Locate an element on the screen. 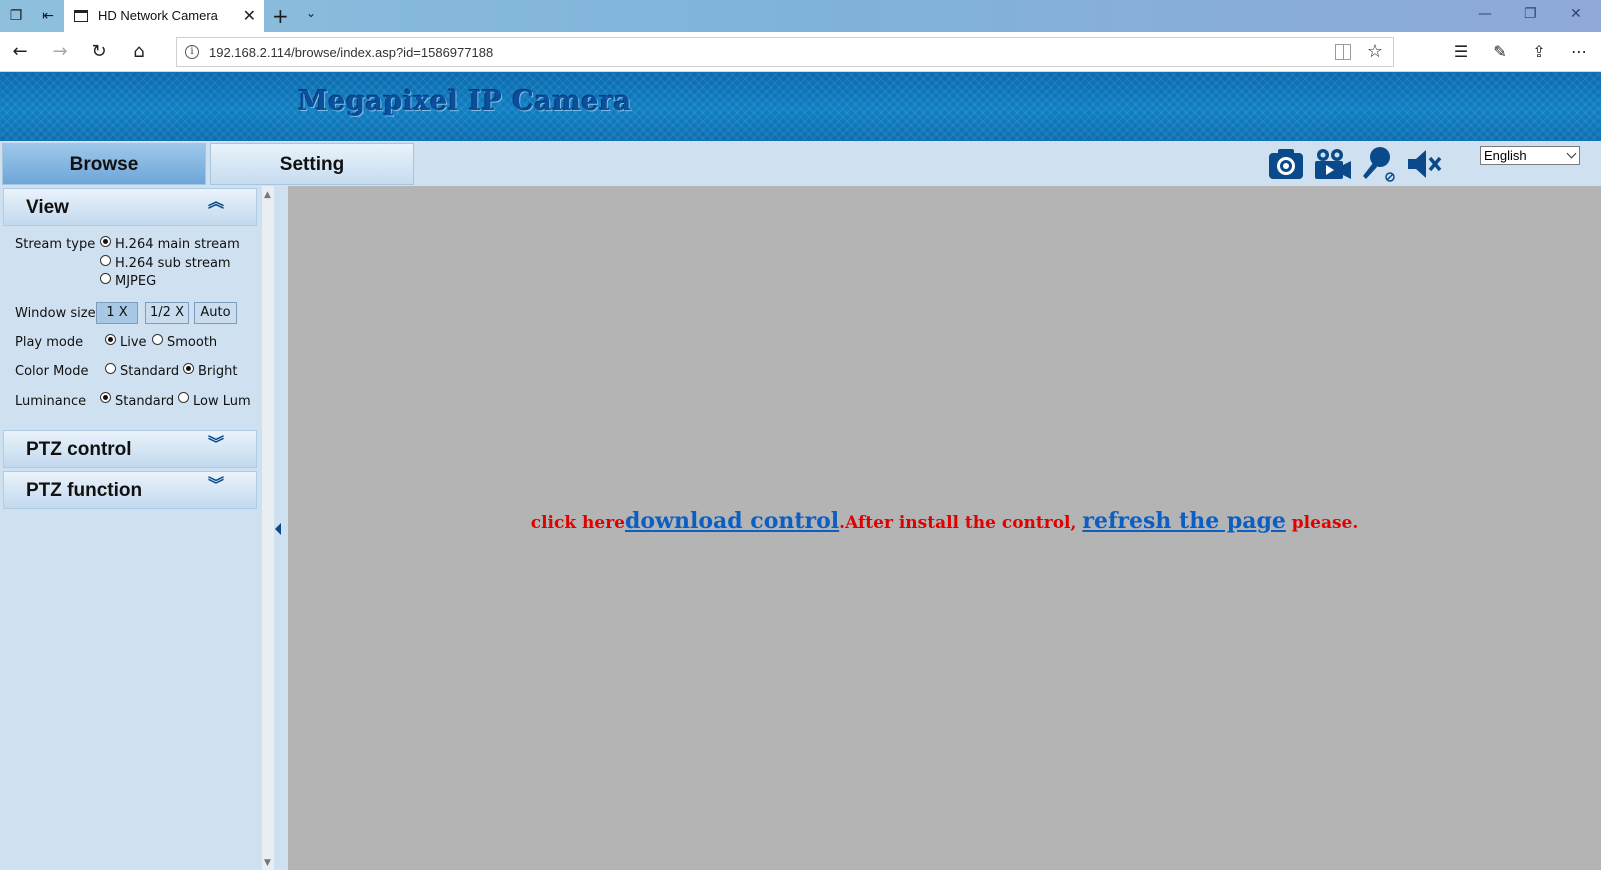 The width and height of the screenshot is (1601, 870). size-1x-button: 1 X is located at coordinates (117, 313).